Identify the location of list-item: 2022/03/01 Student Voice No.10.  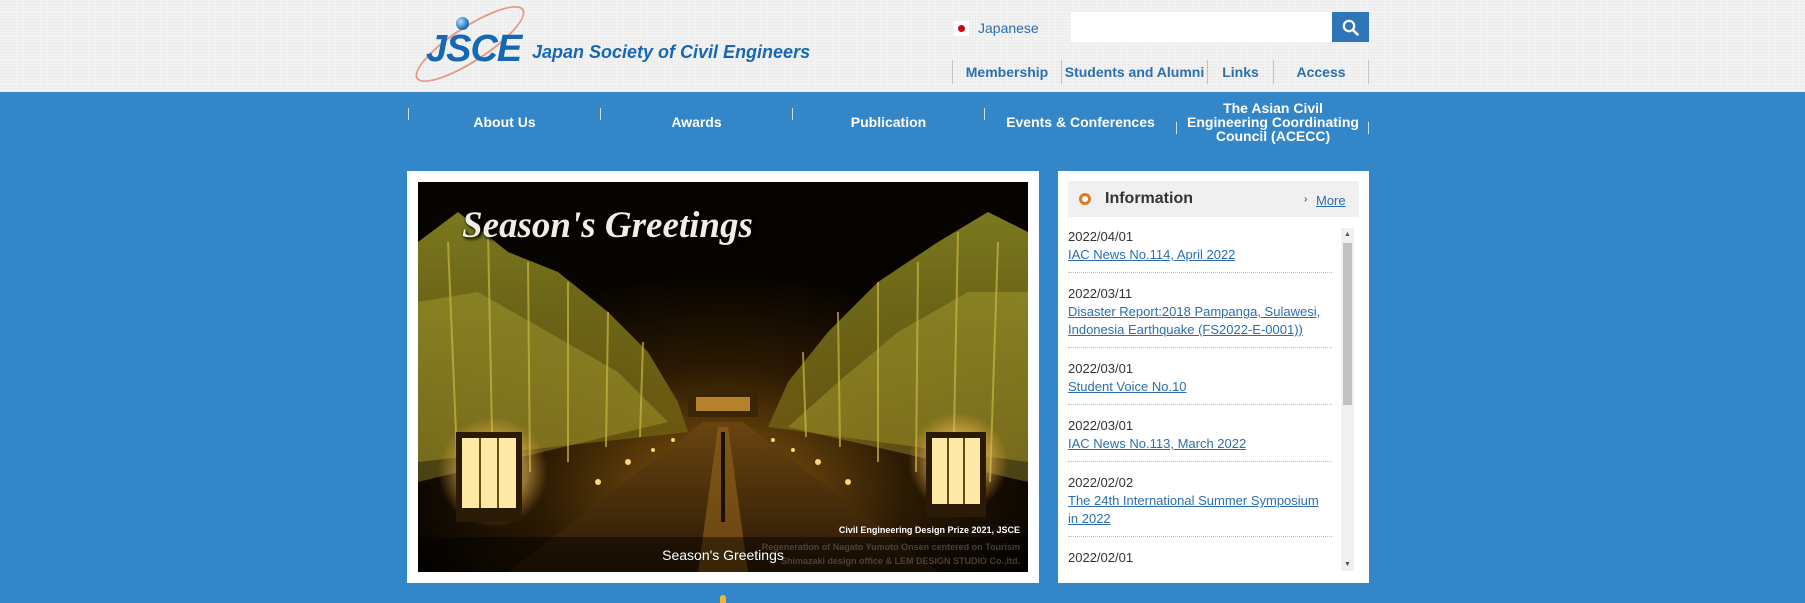
(1200, 380).